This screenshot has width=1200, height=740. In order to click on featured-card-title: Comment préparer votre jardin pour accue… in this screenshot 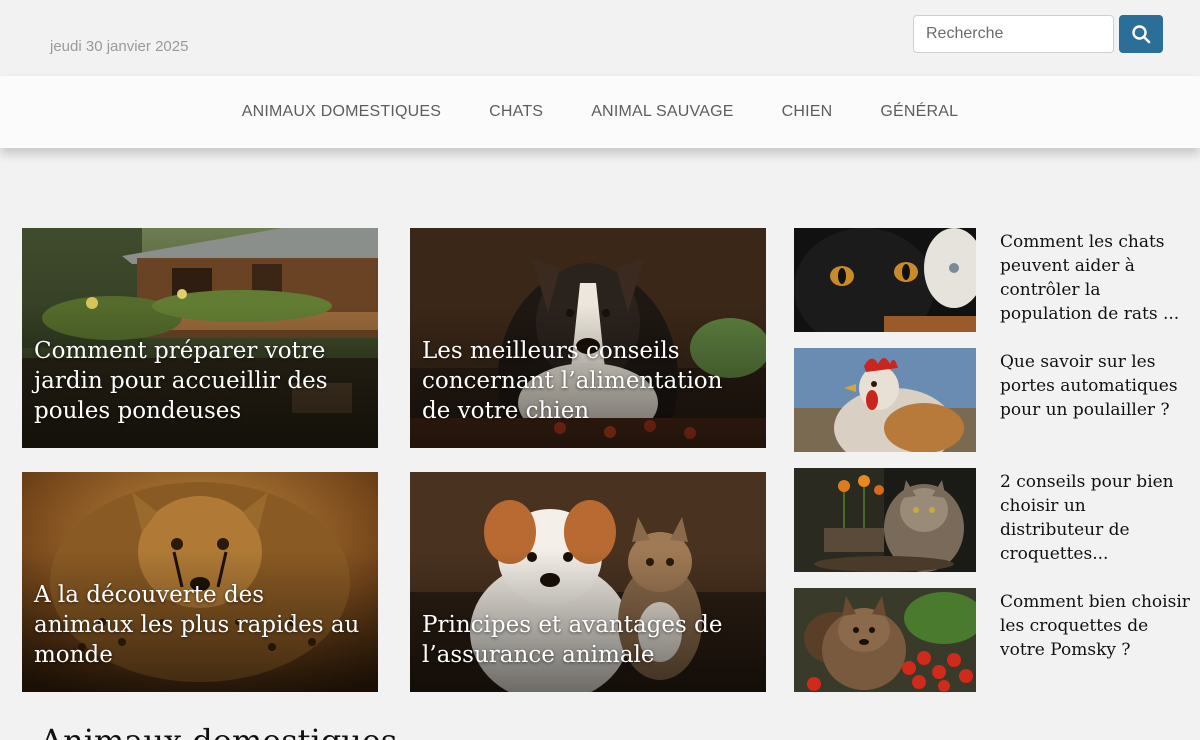, I will do `click(181, 381)`.